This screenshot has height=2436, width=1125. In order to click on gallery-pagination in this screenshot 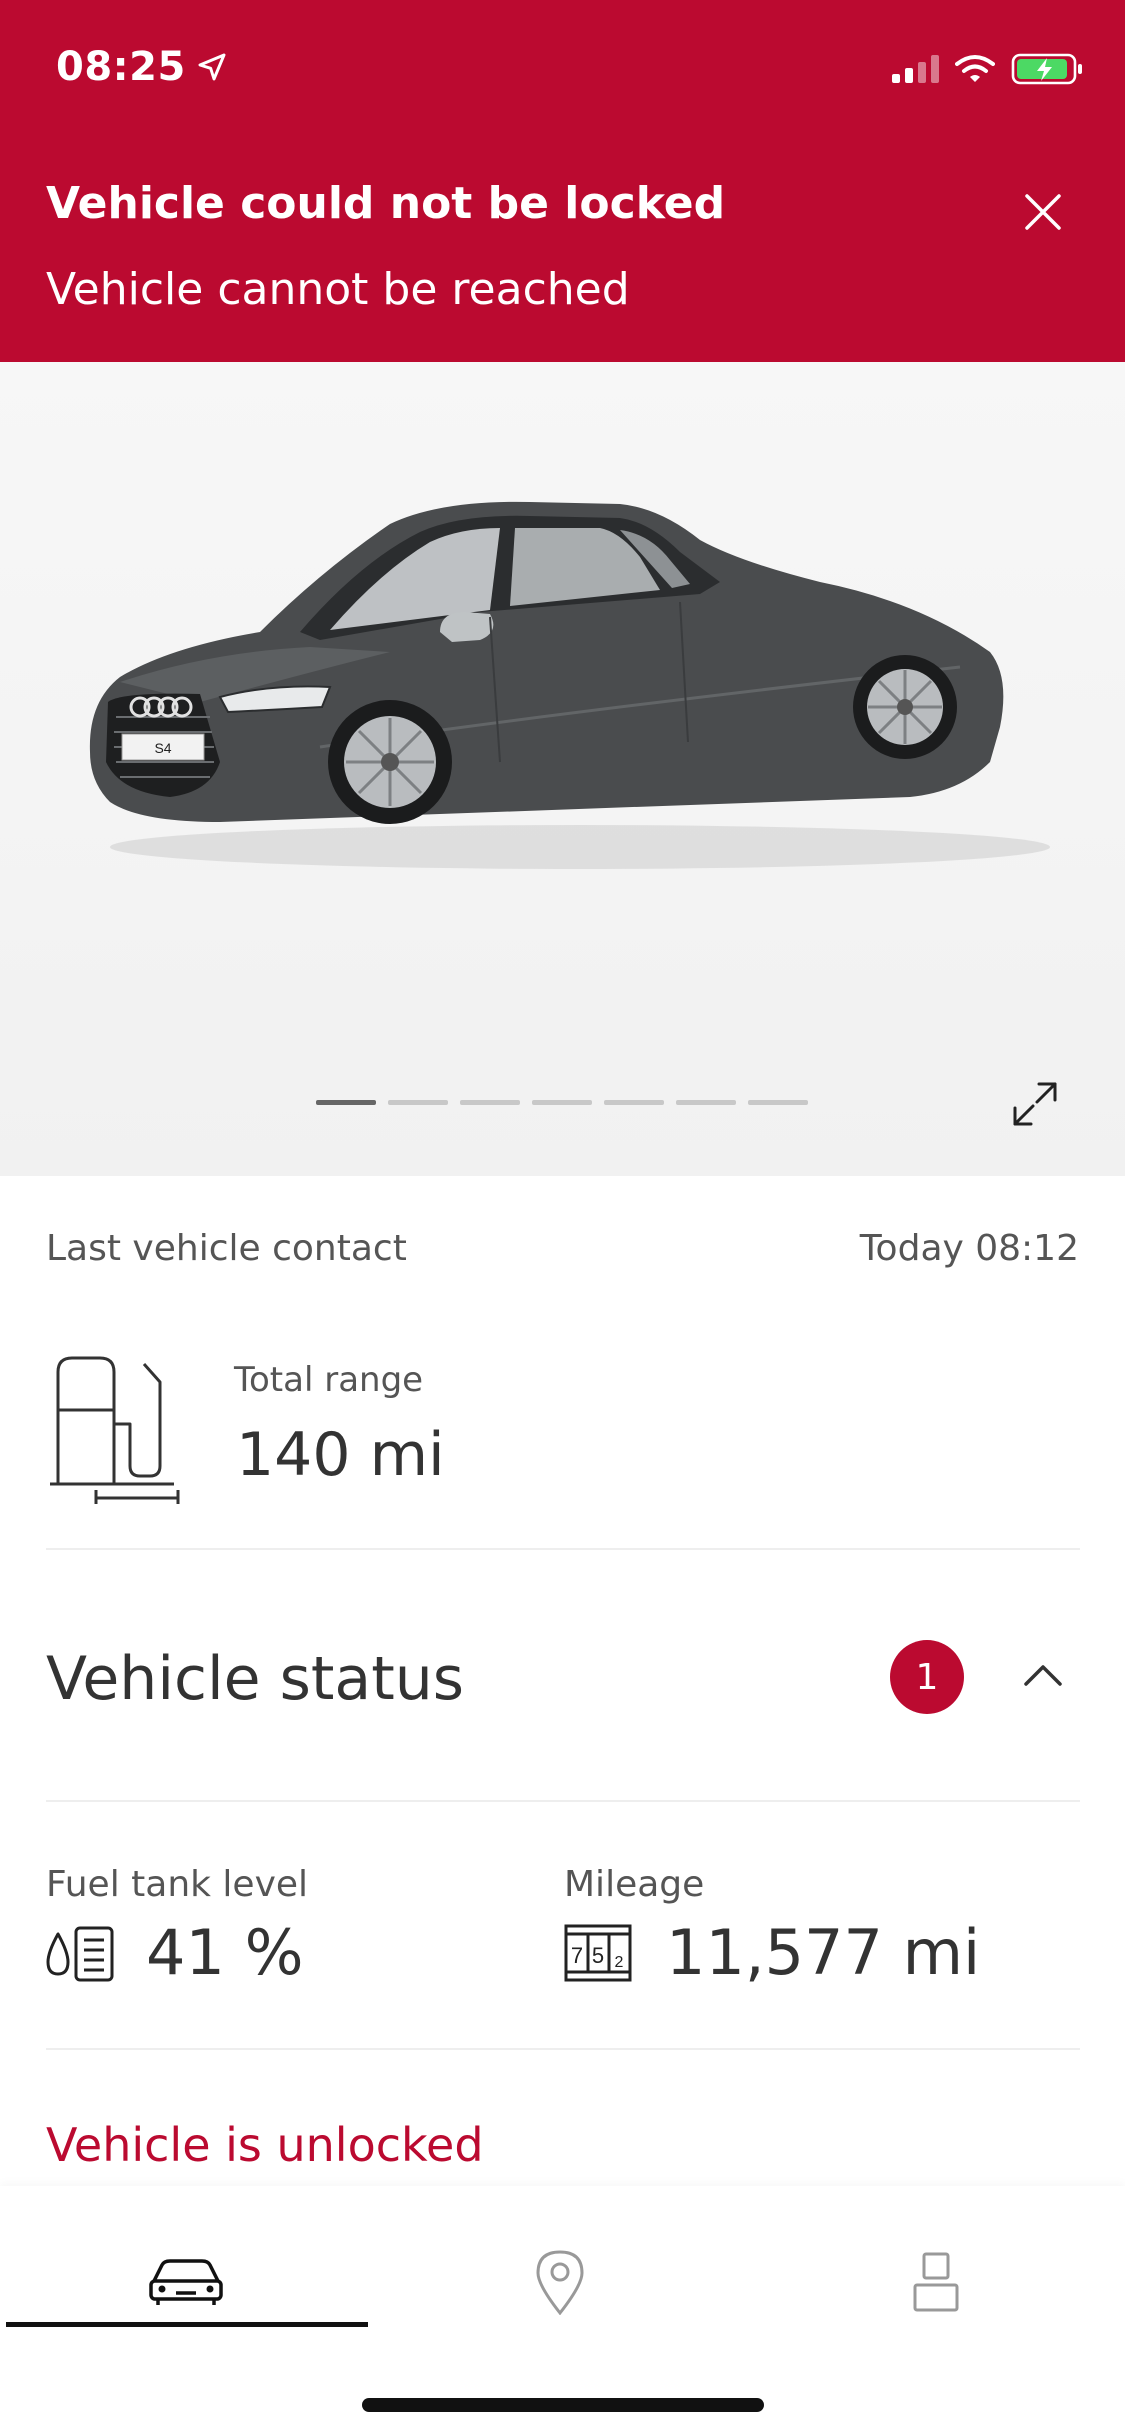, I will do `click(562, 1102)`.